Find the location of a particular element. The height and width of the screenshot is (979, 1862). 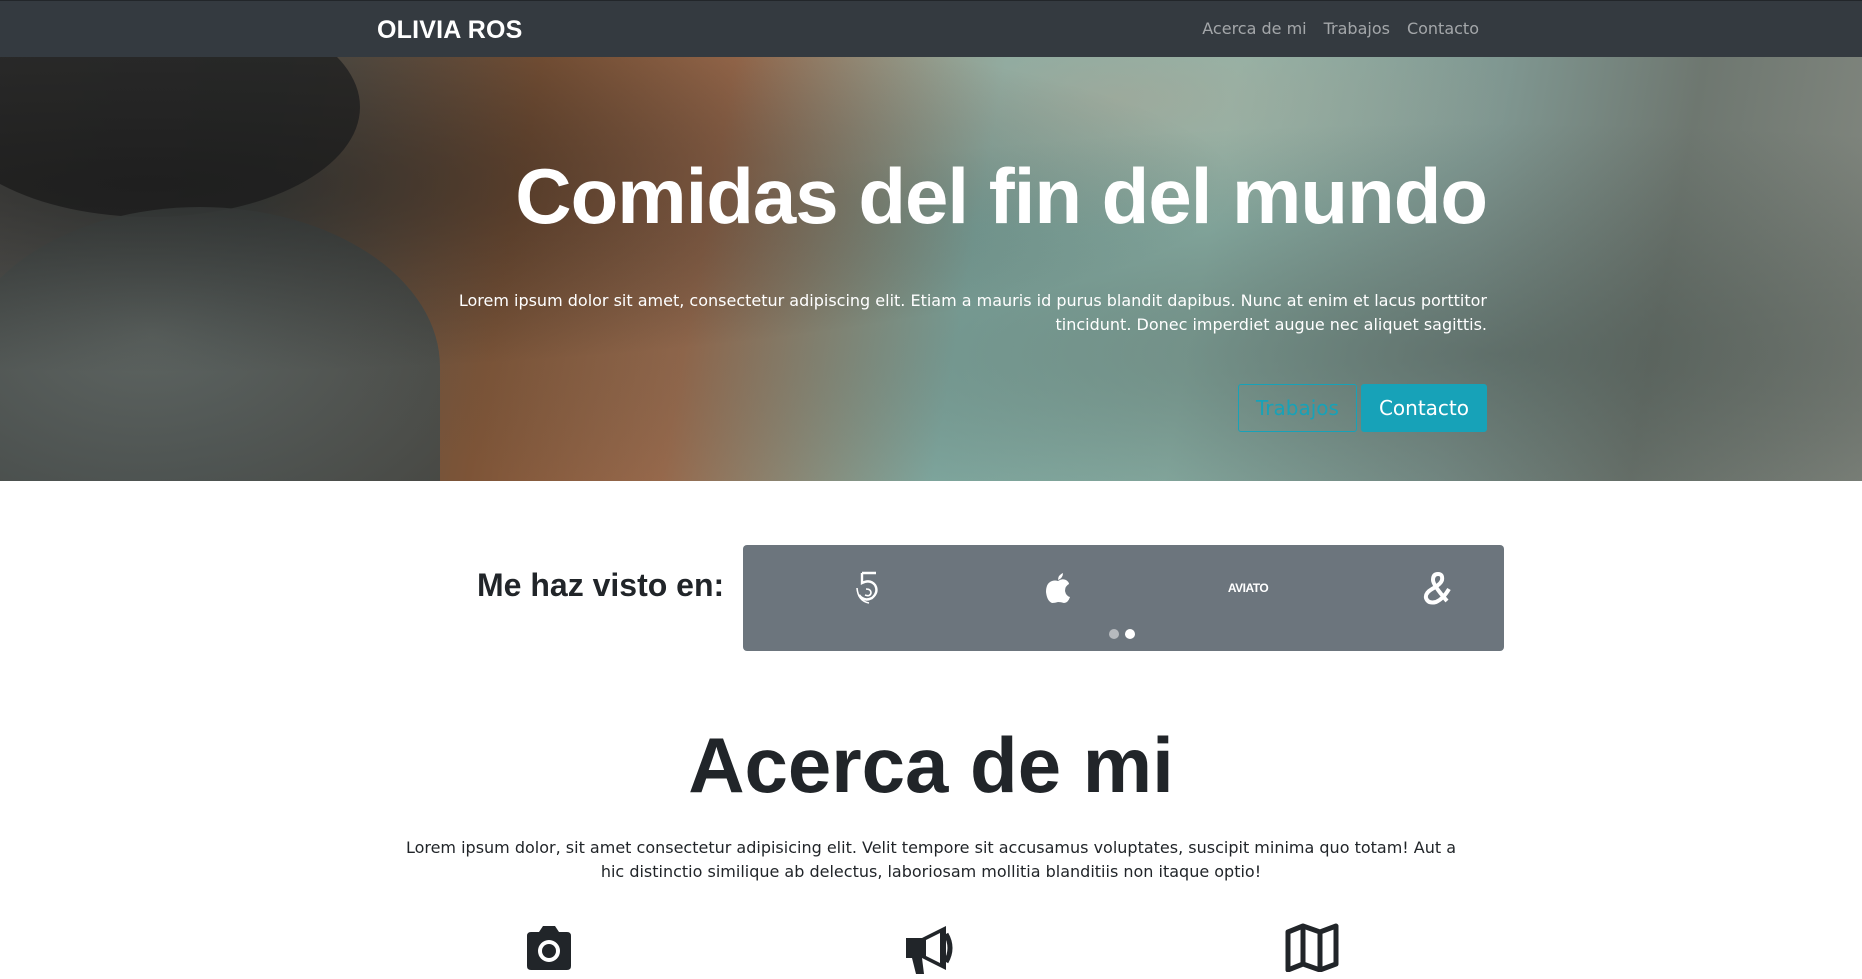

logo-carousel: AVIATO is located at coordinates (1123, 598).